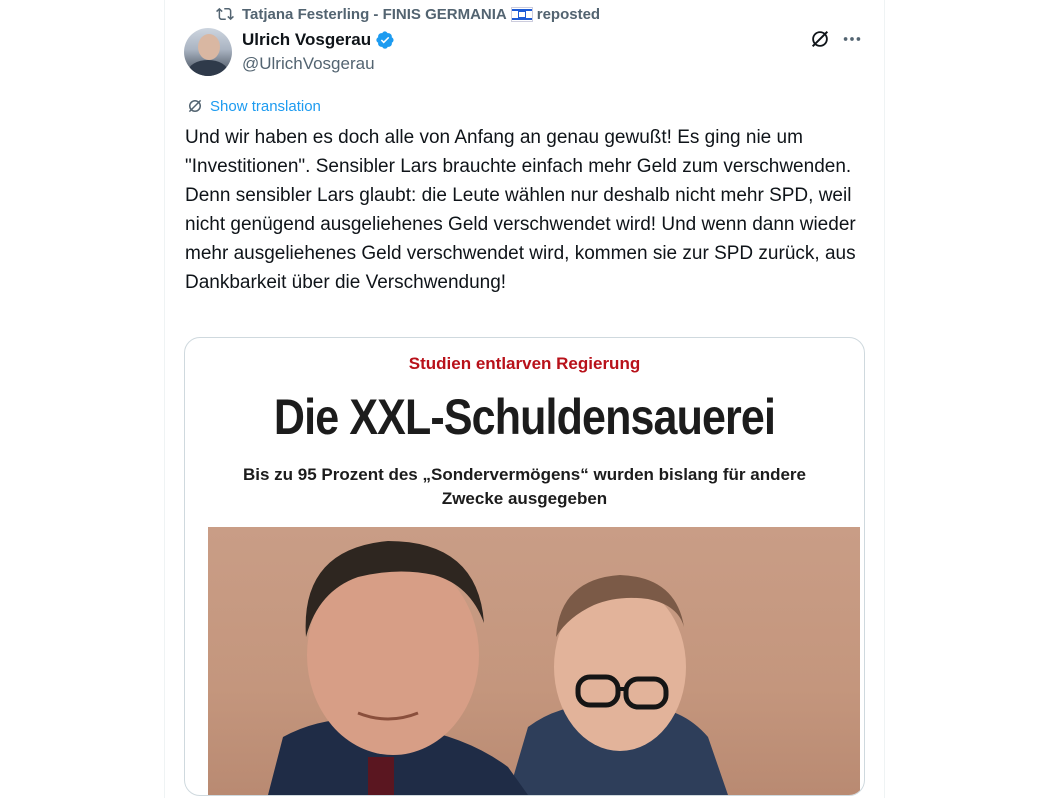 Image resolution: width=1050 pixels, height=798 pixels. Describe the element at coordinates (265, 106) in the screenshot. I see `show-translation-label: Show translation` at that location.